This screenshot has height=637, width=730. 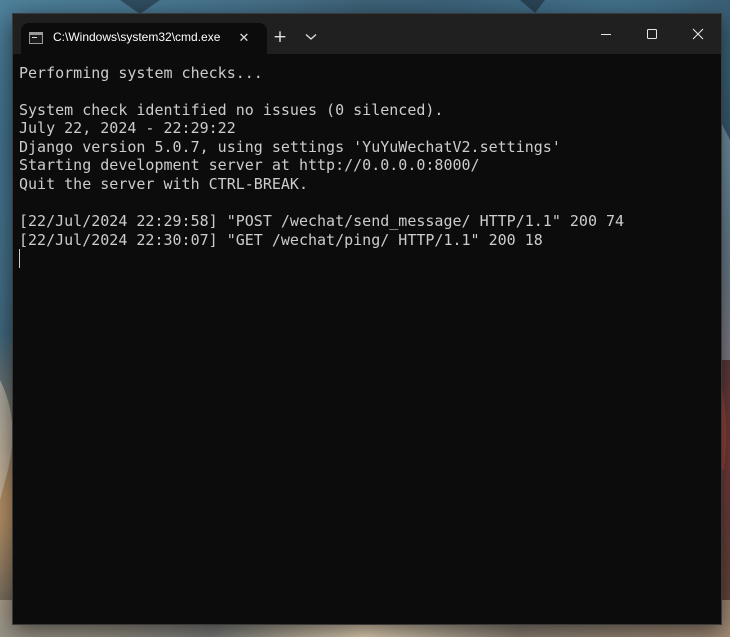 What do you see at coordinates (127, 128) in the screenshot?
I see `console-line: July 22, 2024 - 22:29:22` at bounding box center [127, 128].